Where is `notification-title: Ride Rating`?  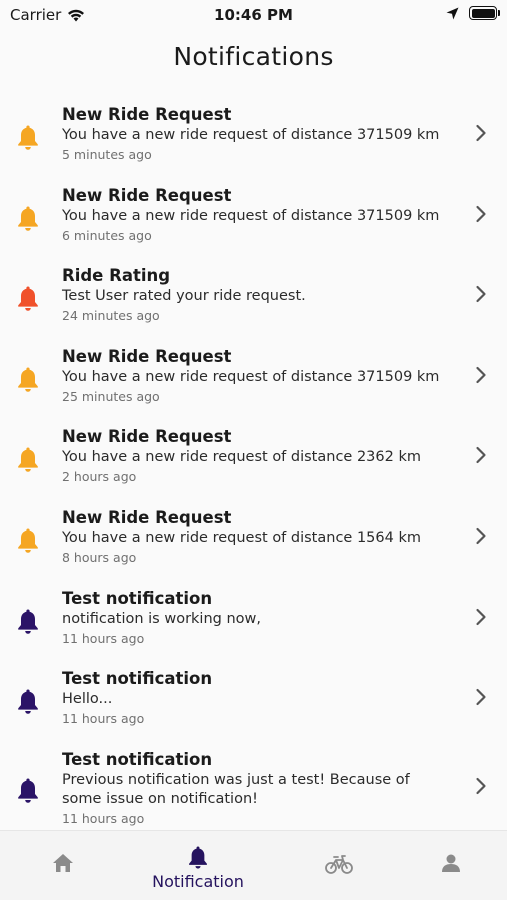 notification-title: Ride Rating is located at coordinates (116, 276).